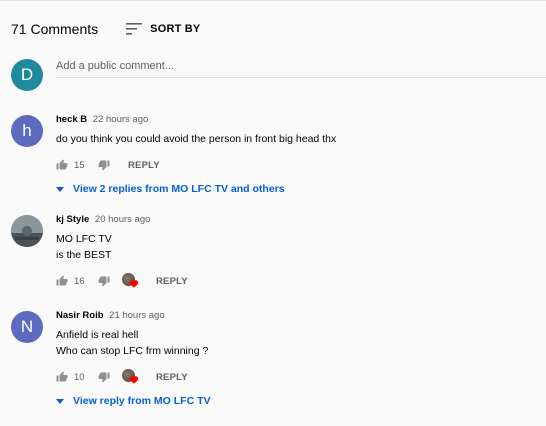  I want to click on comment-actions: 10 REPLY, so click(296, 377).